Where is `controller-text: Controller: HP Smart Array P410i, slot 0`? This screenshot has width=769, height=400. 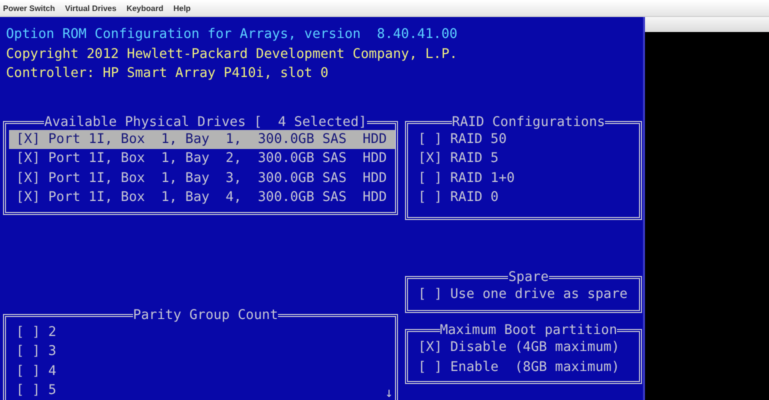
controller-text: Controller: HP Smart Array P410i, slot 0 is located at coordinates (167, 74).